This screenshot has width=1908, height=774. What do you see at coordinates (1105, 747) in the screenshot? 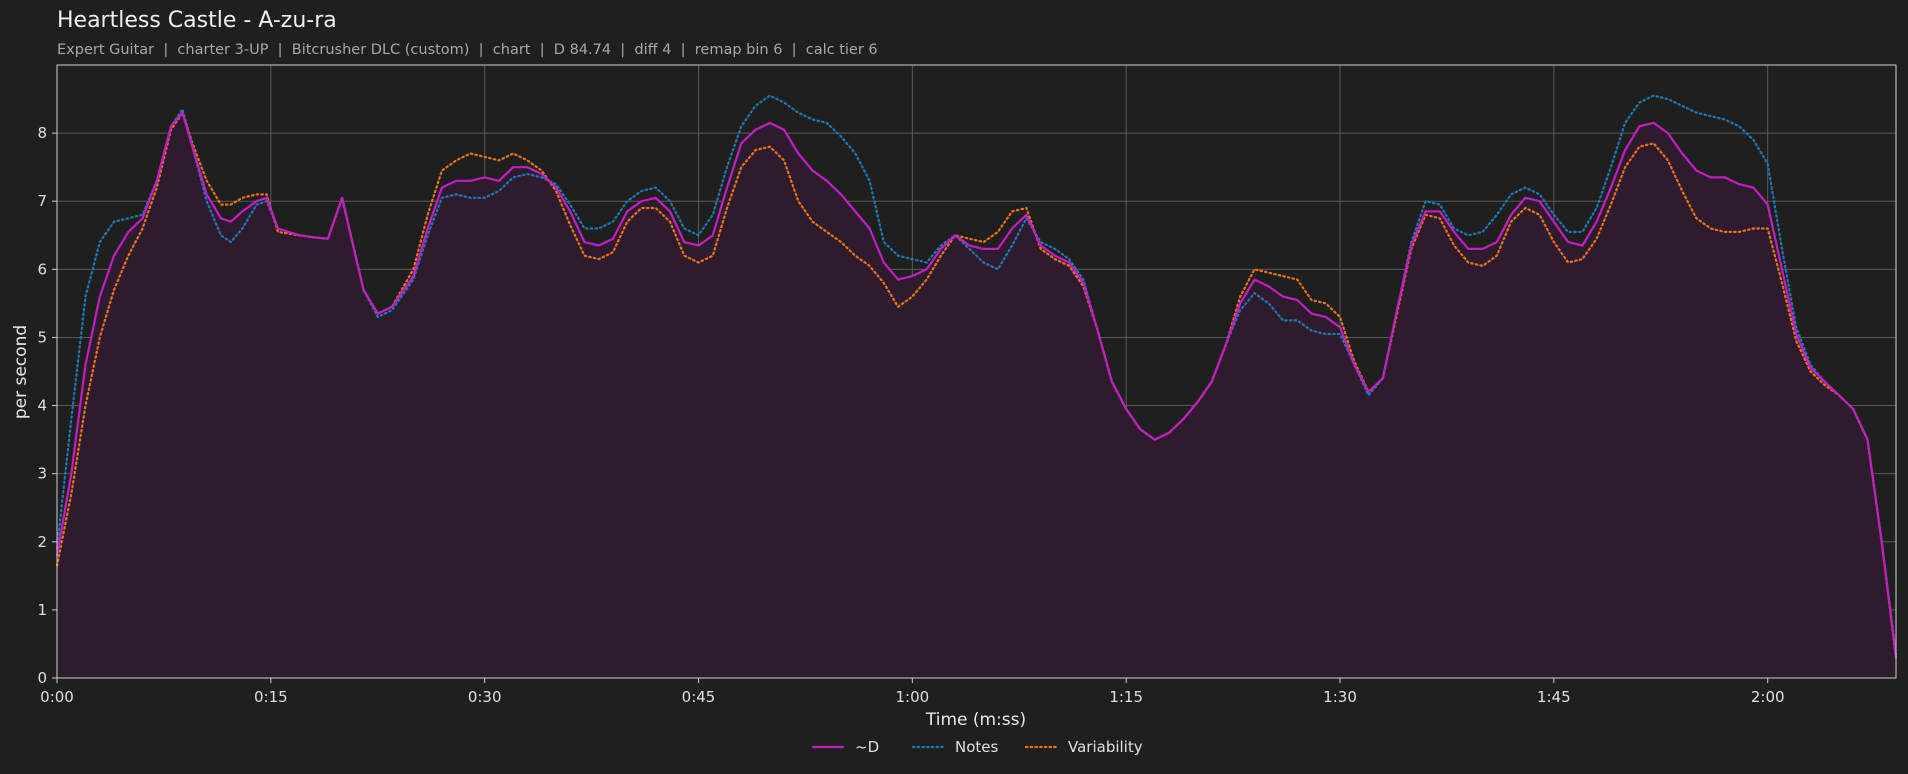
I see `legend-label: Variability` at bounding box center [1105, 747].